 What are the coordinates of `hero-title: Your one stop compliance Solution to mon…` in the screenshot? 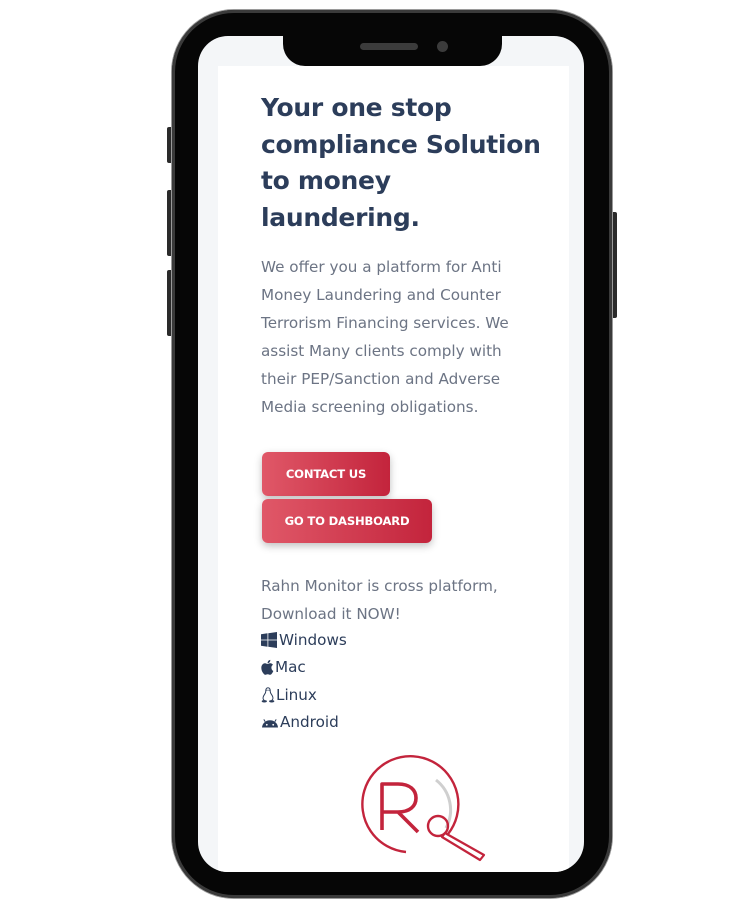 It's located at (401, 162).